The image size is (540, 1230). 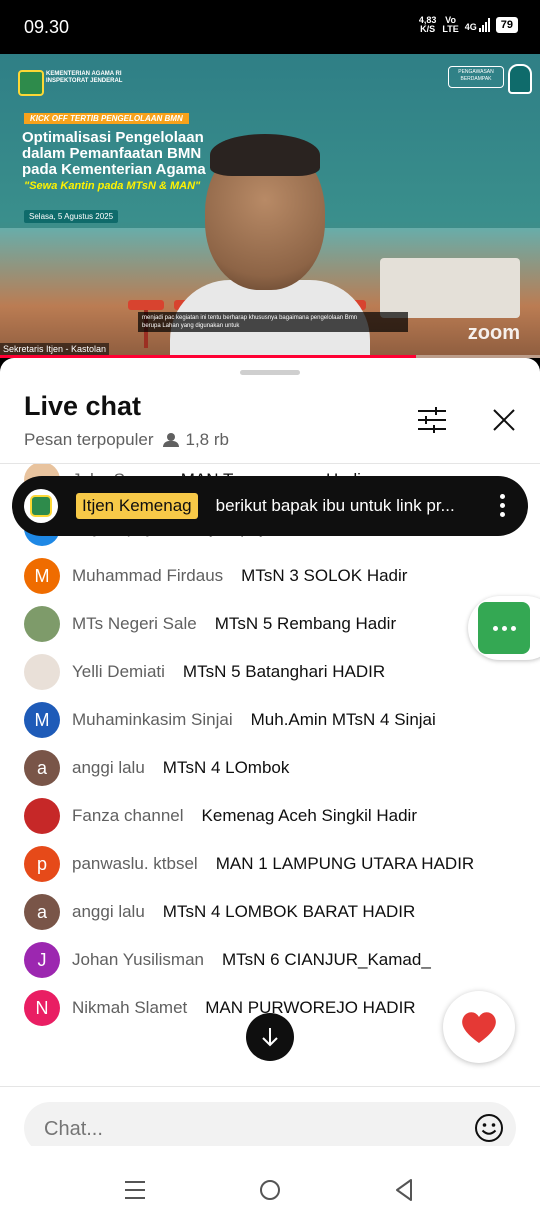 I want to click on heart-icon, so click(x=479, y=1027).